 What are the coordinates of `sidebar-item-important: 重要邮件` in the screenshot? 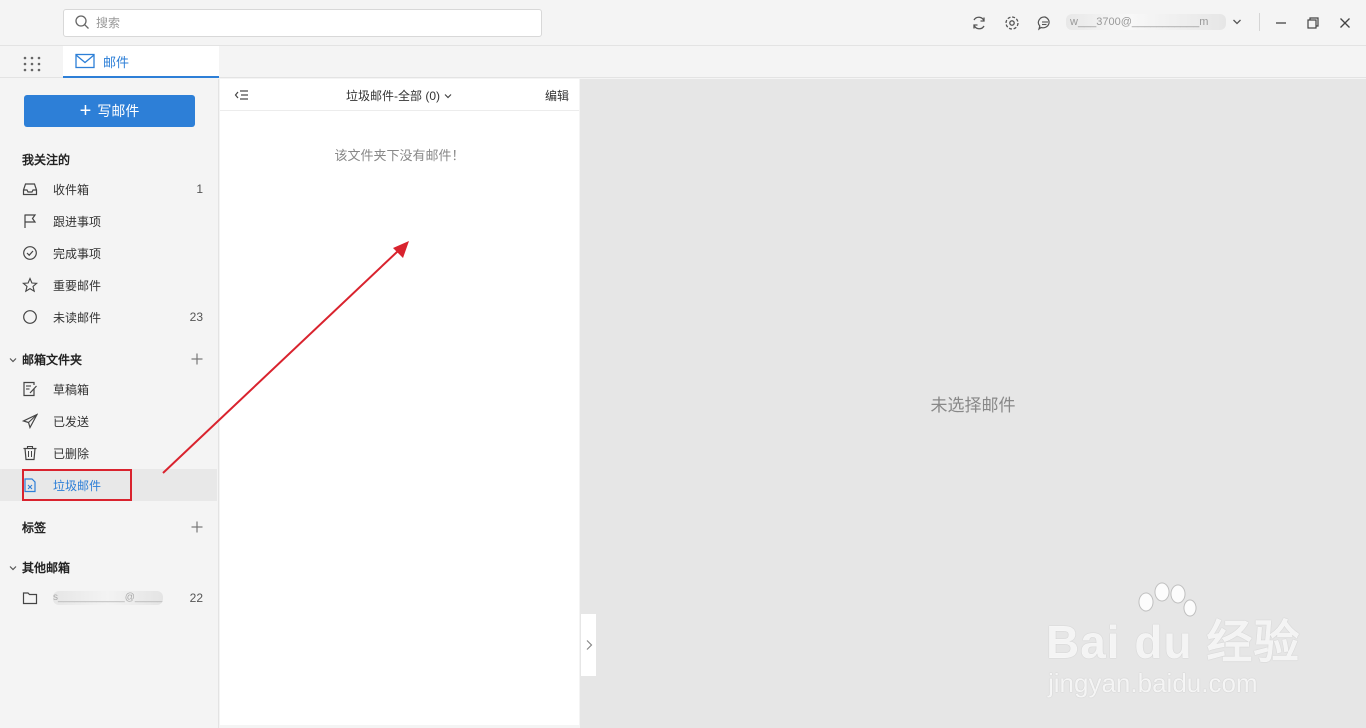 It's located at (108, 285).